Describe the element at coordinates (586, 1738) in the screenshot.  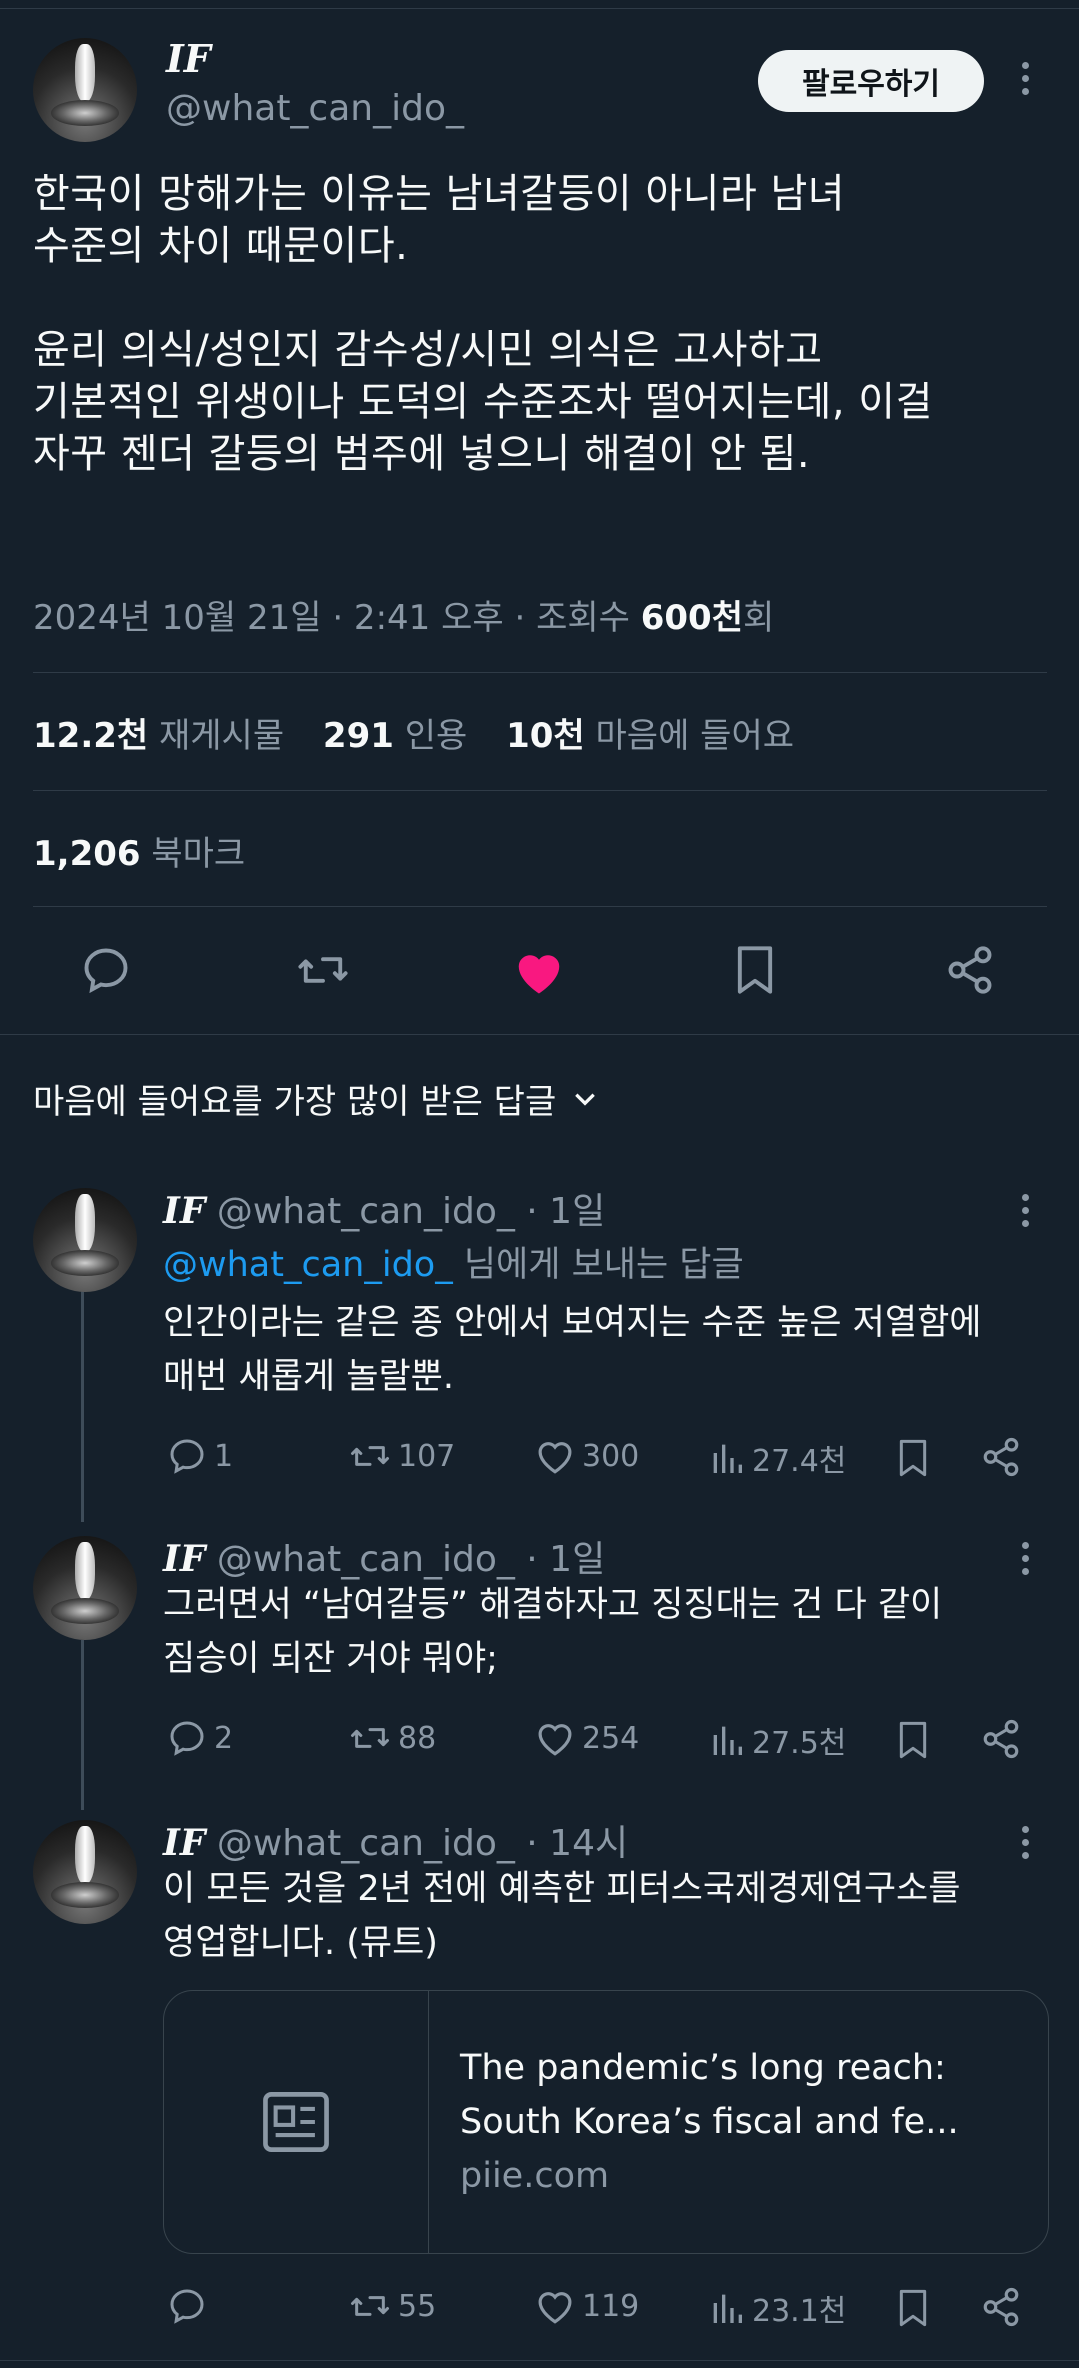
I see `like-count: 254` at that location.